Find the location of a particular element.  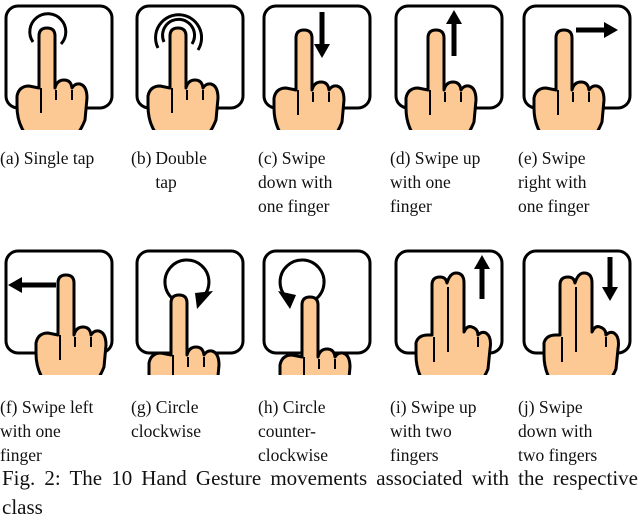

gesture-panel-g is located at coordinates (191, 310).